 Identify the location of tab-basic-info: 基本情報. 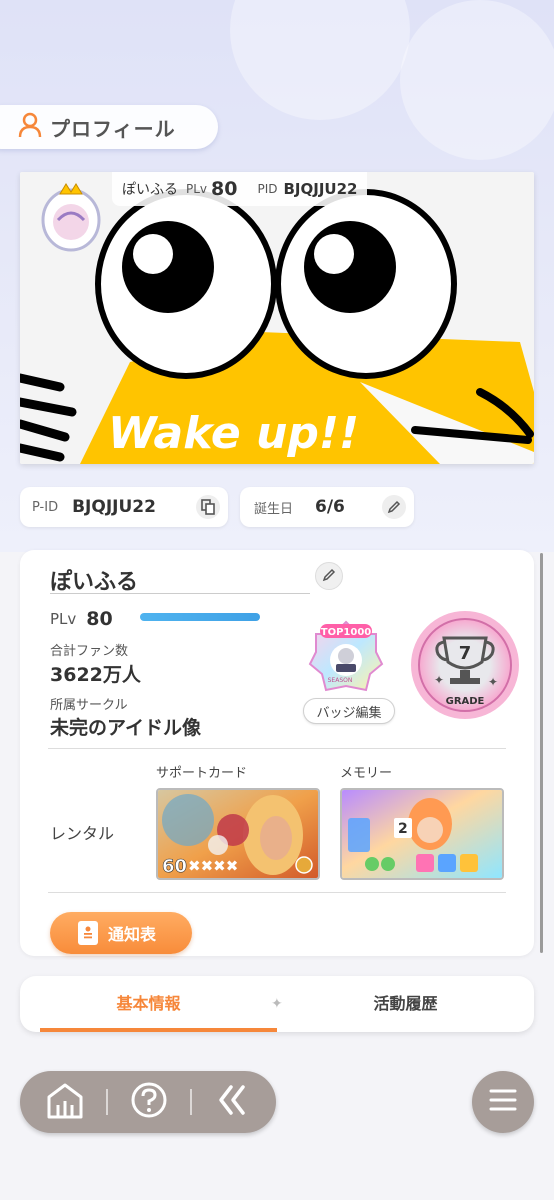
(148, 1004).